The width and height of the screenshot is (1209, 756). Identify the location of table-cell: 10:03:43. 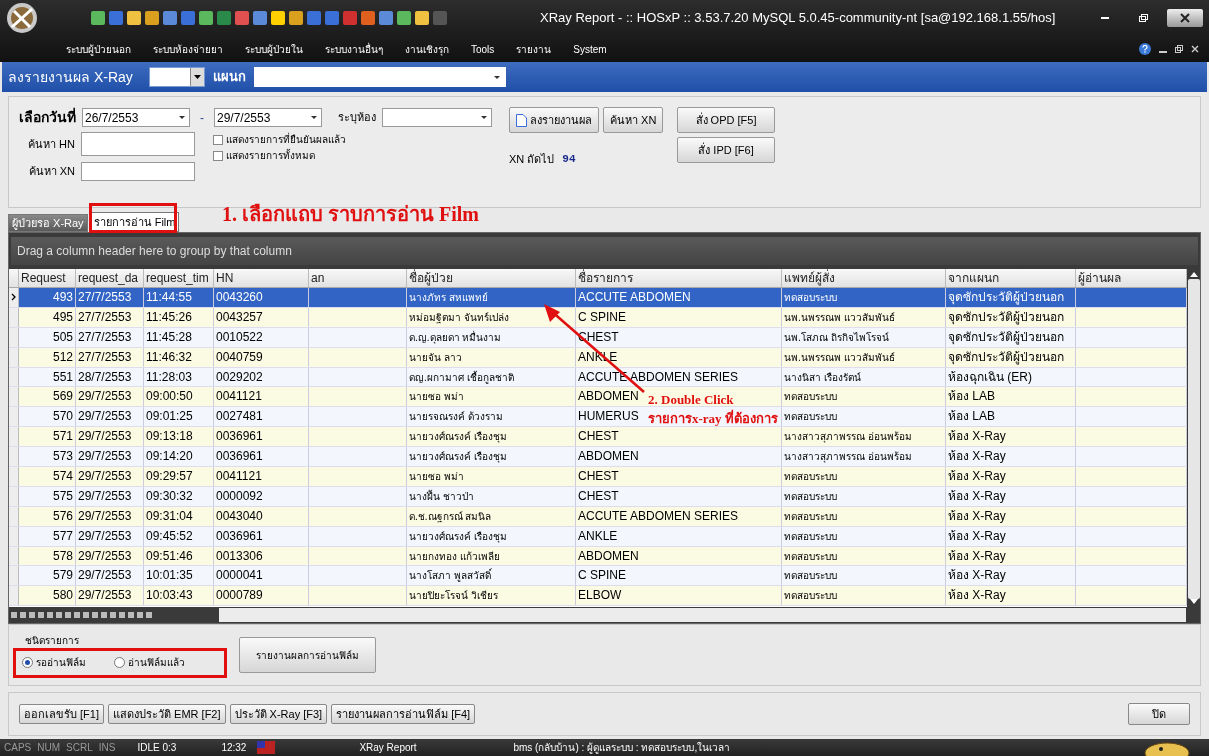
(169, 595).